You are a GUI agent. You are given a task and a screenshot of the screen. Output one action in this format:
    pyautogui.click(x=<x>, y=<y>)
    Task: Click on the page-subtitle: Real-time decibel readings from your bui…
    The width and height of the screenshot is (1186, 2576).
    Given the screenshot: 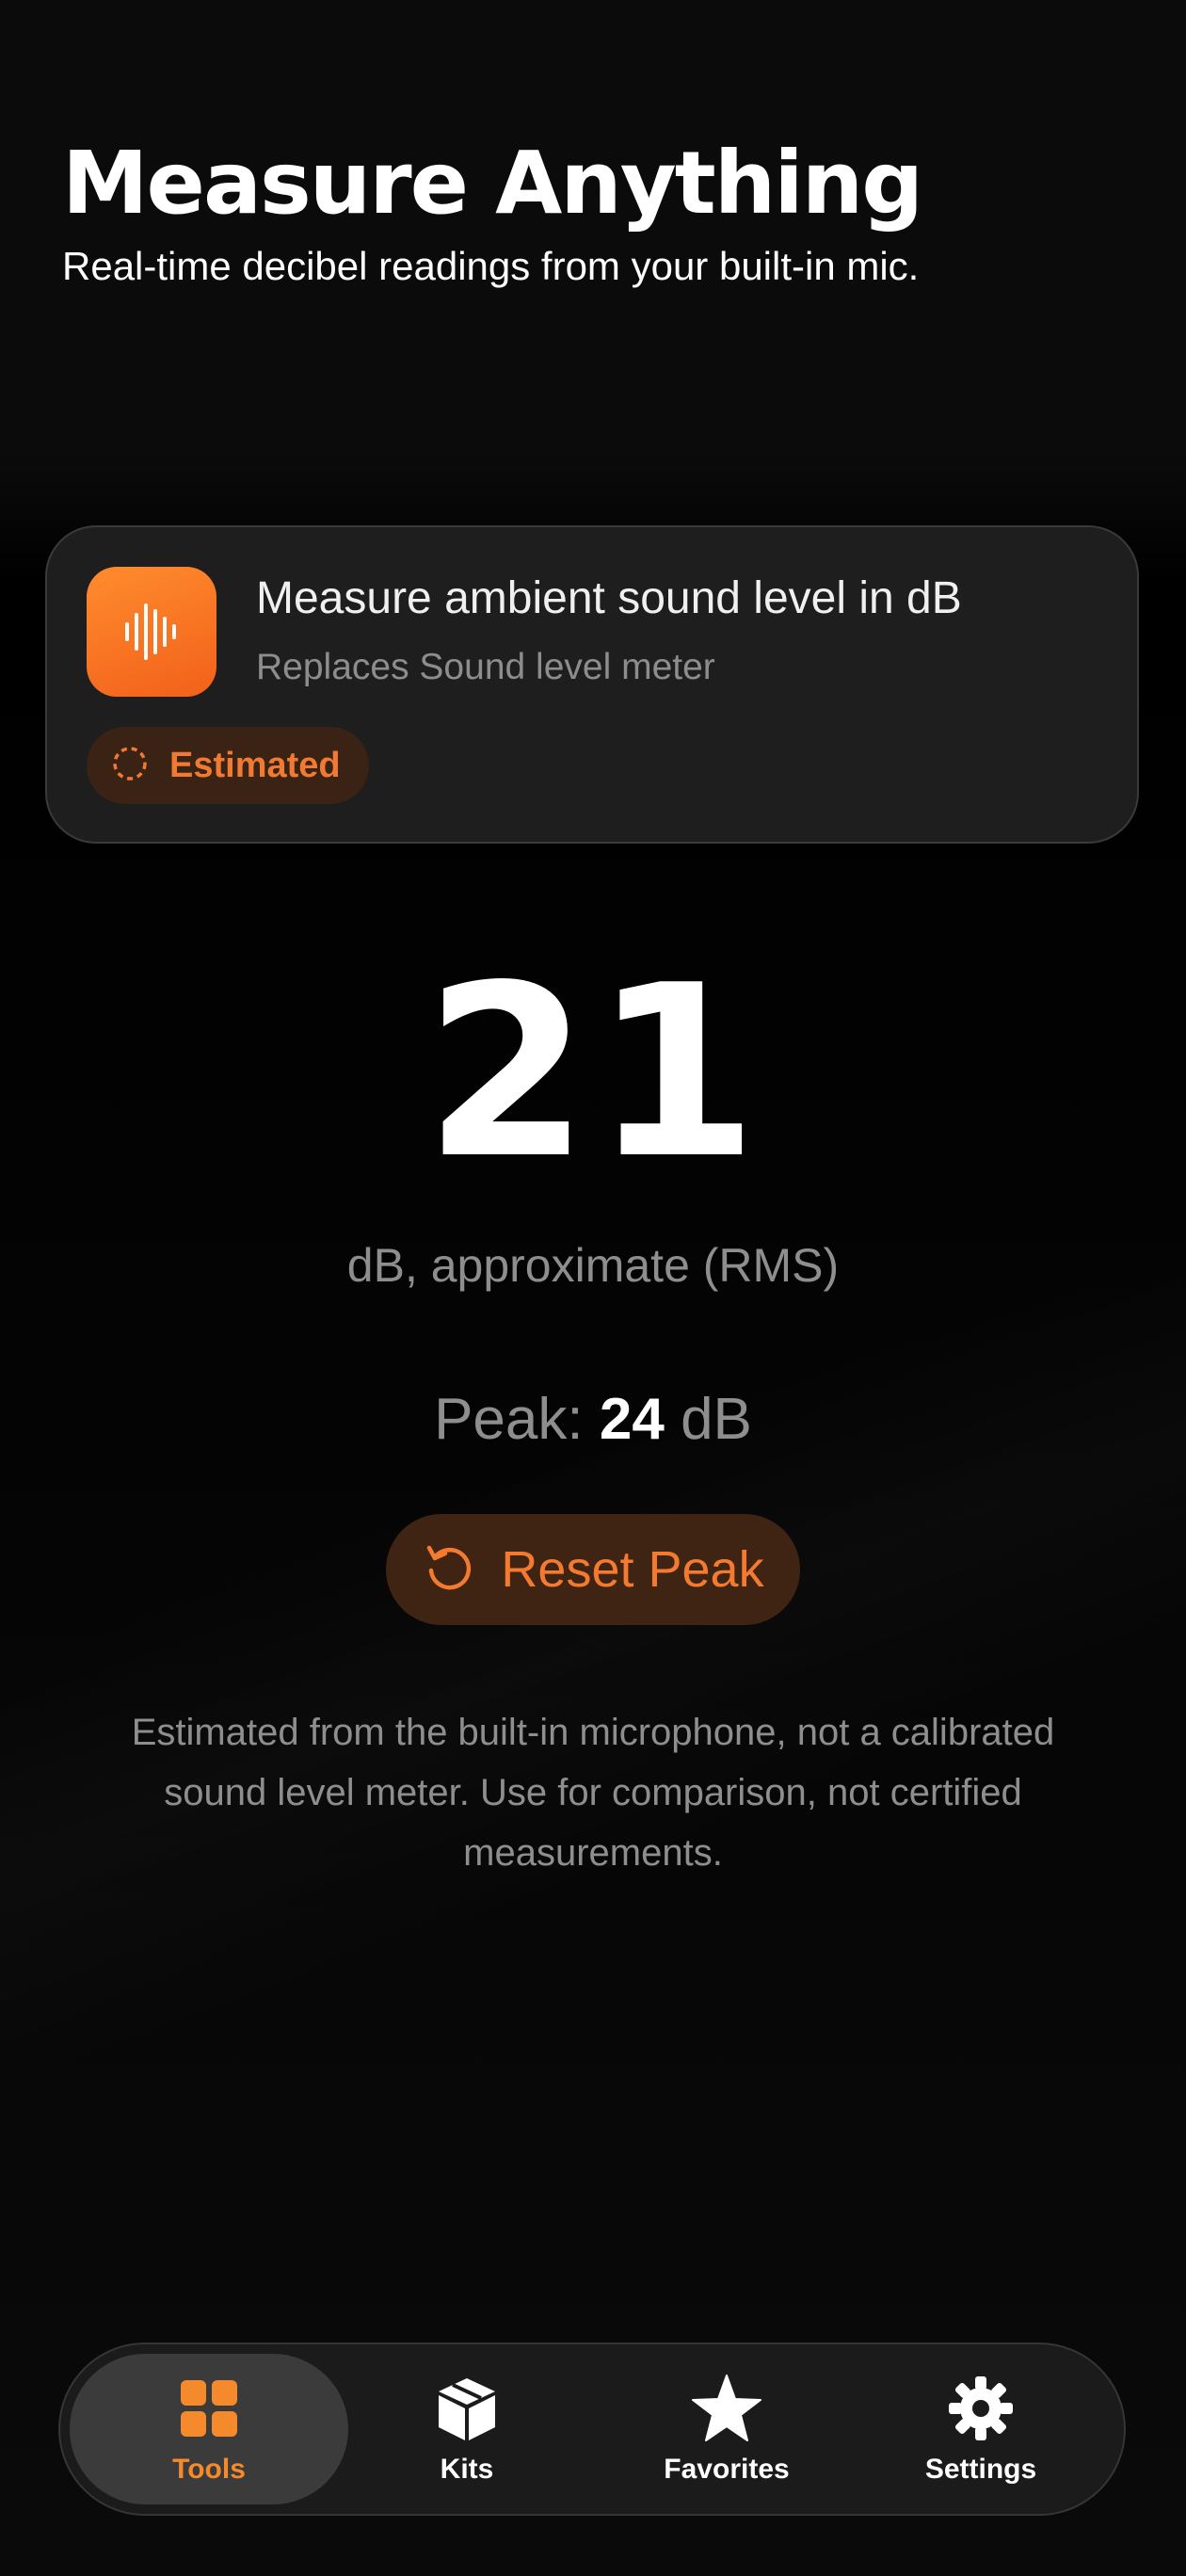 What is the action you would take?
    pyautogui.click(x=491, y=266)
    